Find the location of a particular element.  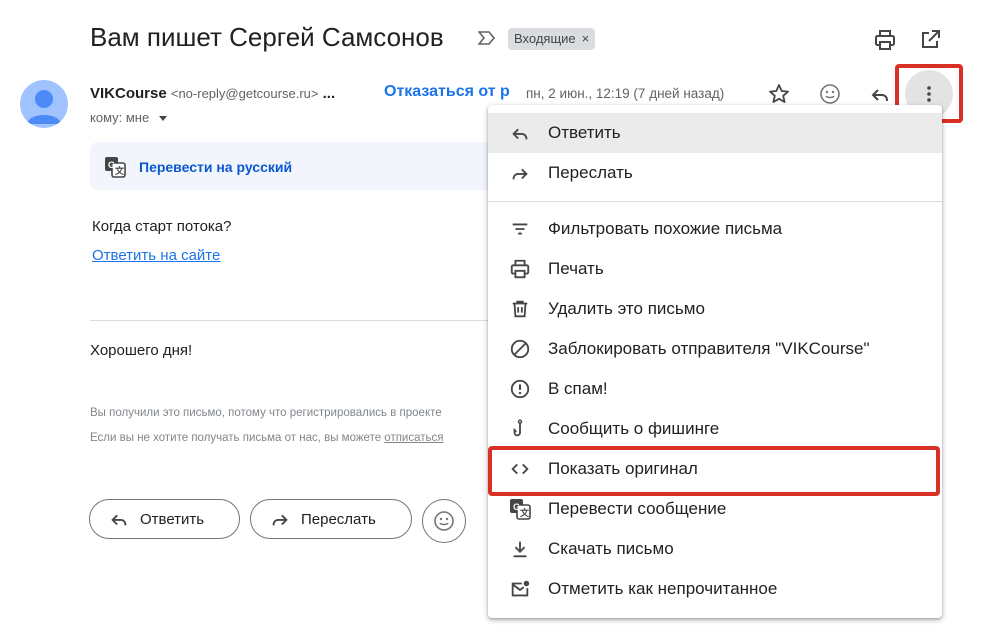

open-new-window-icon is located at coordinates (930, 40).